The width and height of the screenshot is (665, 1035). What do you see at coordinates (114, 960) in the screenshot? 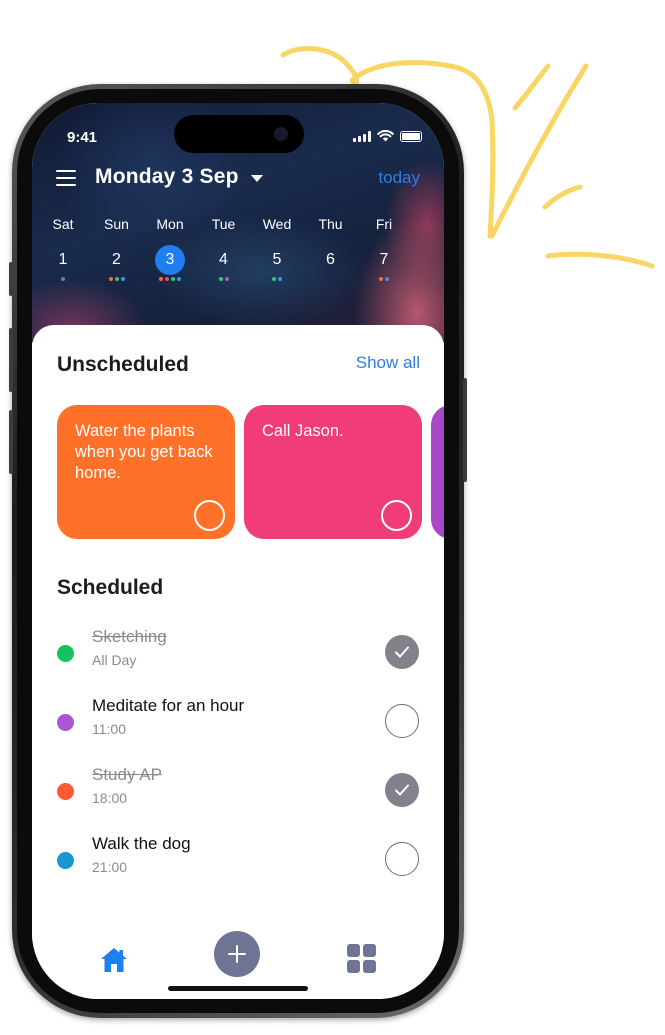
I see `home-icon` at bounding box center [114, 960].